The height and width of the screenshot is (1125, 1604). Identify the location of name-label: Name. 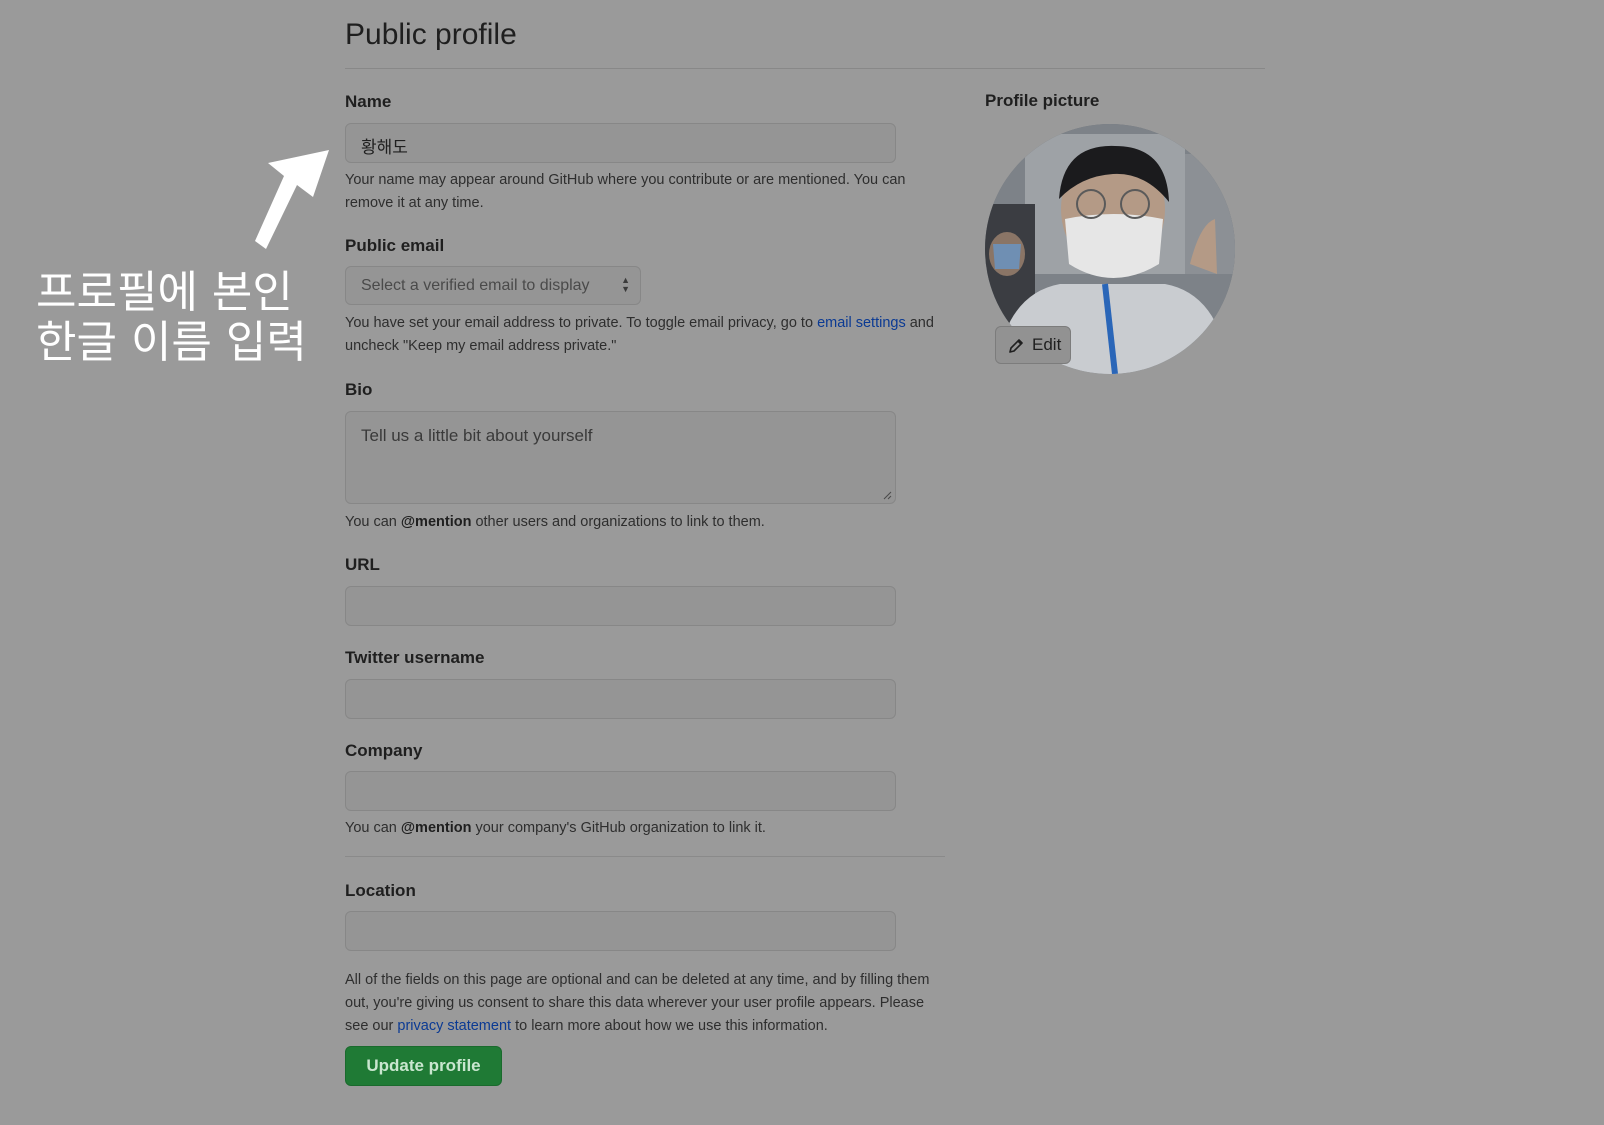
(368, 101).